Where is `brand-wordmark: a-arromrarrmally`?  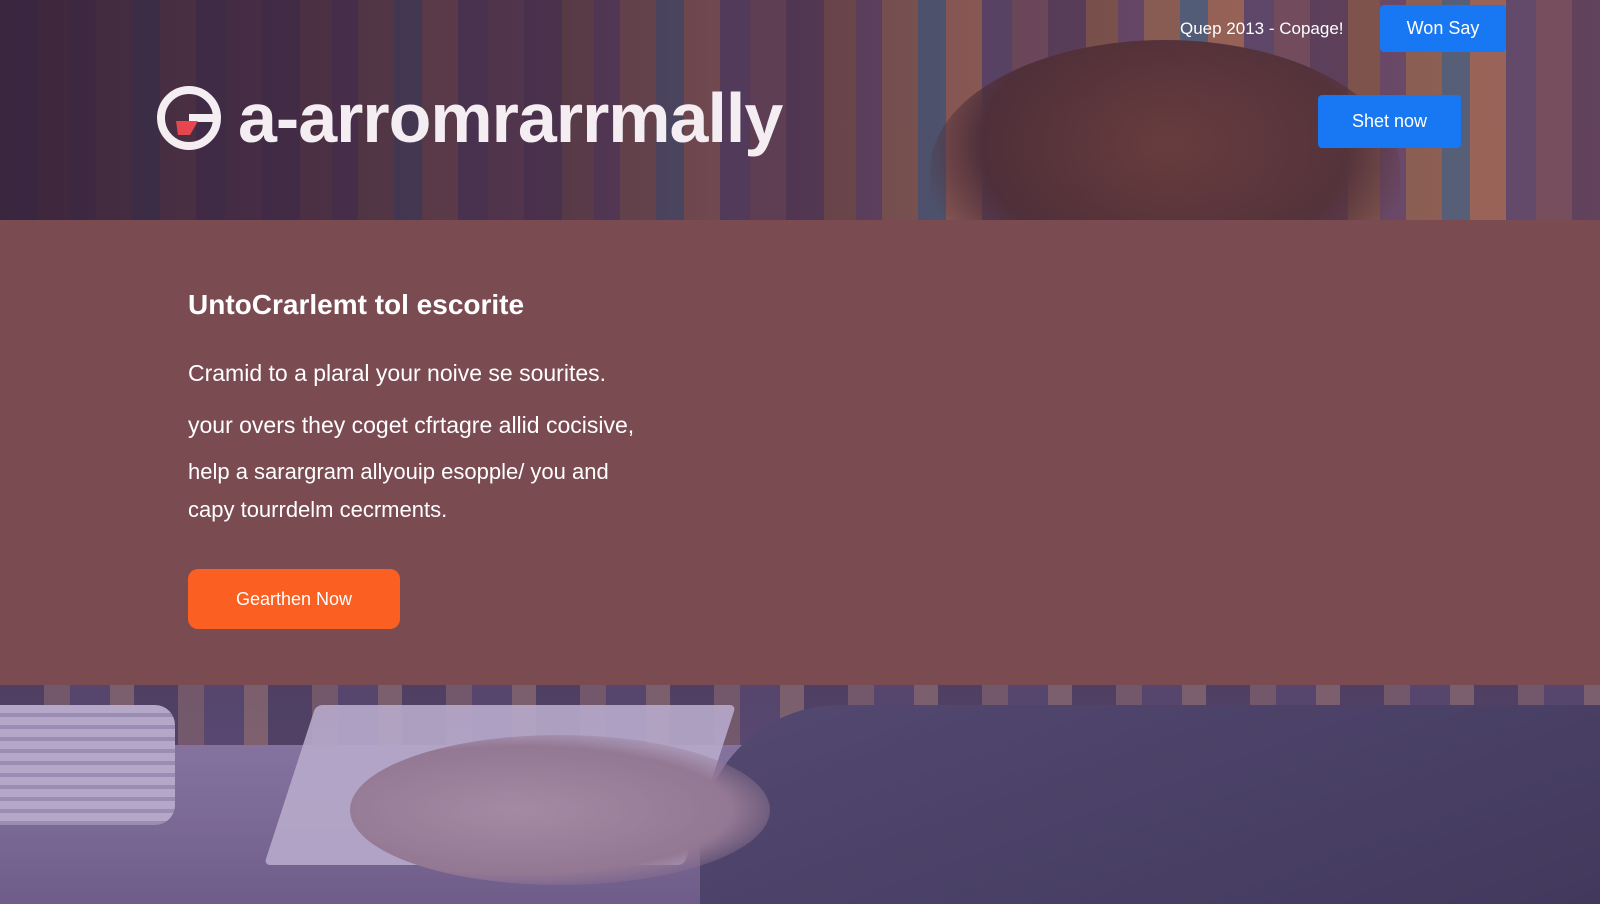 brand-wordmark: a-arromrarrmally is located at coordinates (510, 118).